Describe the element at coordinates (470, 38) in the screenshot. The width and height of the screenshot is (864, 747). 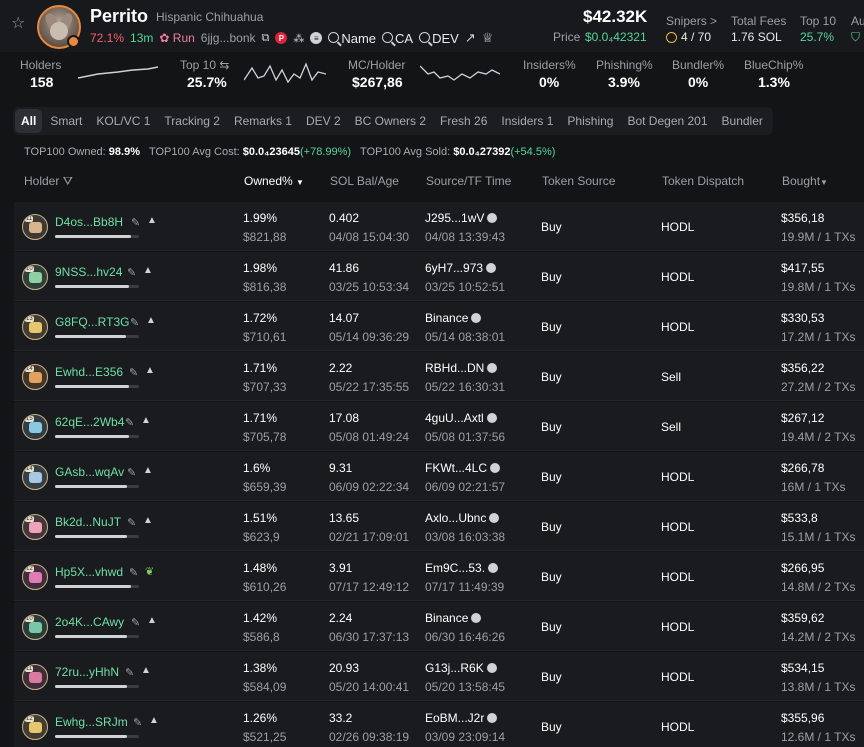
I see `external-link-icon: ↗` at that location.